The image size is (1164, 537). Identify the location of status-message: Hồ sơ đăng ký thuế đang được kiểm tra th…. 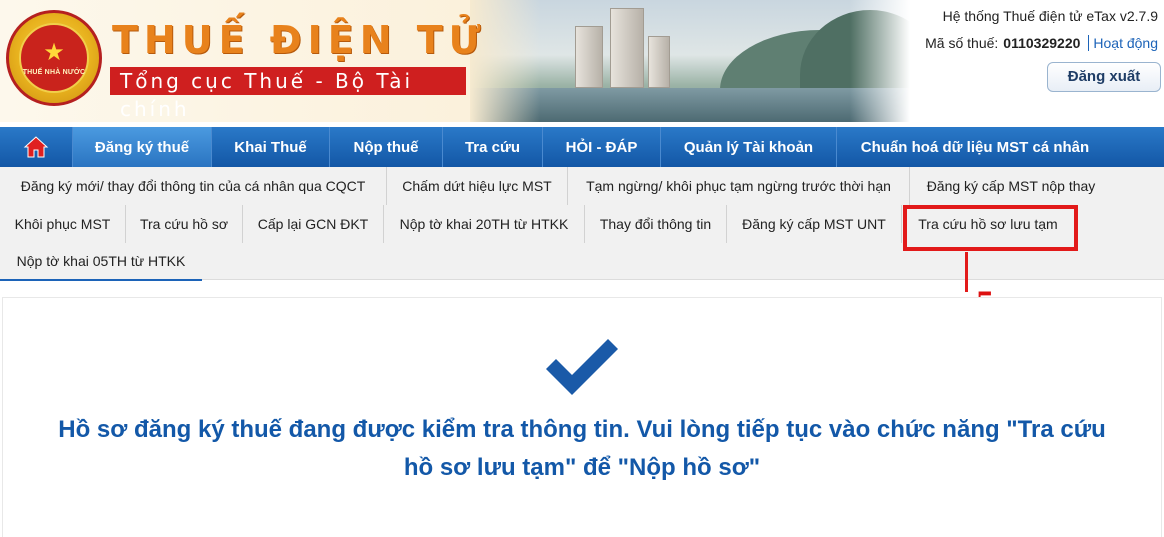
(582, 449).